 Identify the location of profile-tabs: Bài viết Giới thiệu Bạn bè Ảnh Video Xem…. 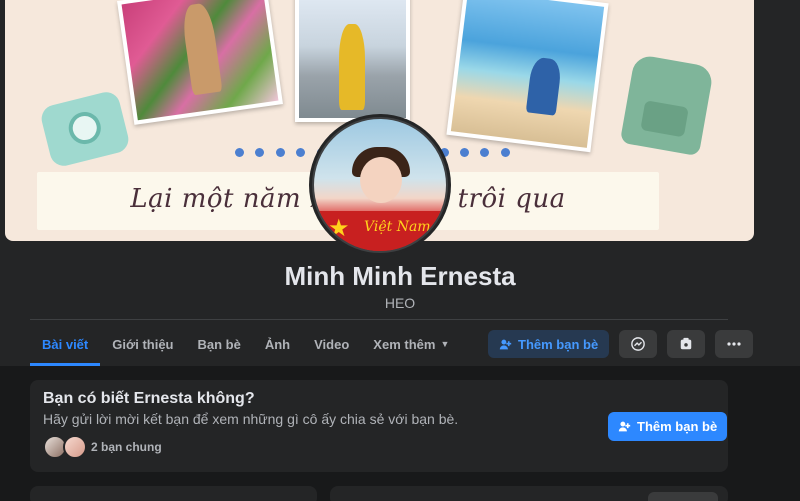
(245, 344).